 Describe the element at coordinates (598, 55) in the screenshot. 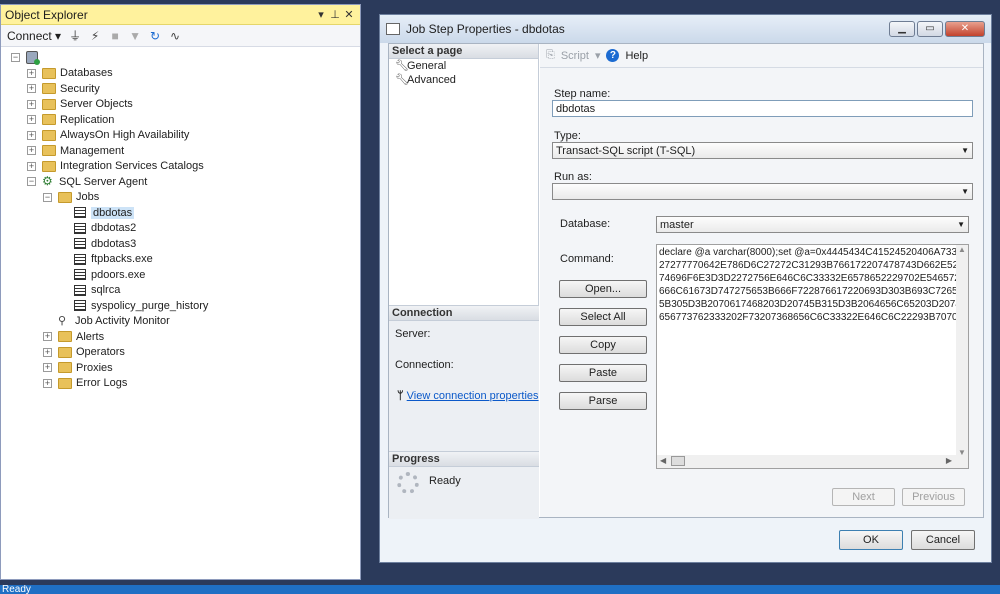

I see `script-dropdown-icon: ▾` at that location.